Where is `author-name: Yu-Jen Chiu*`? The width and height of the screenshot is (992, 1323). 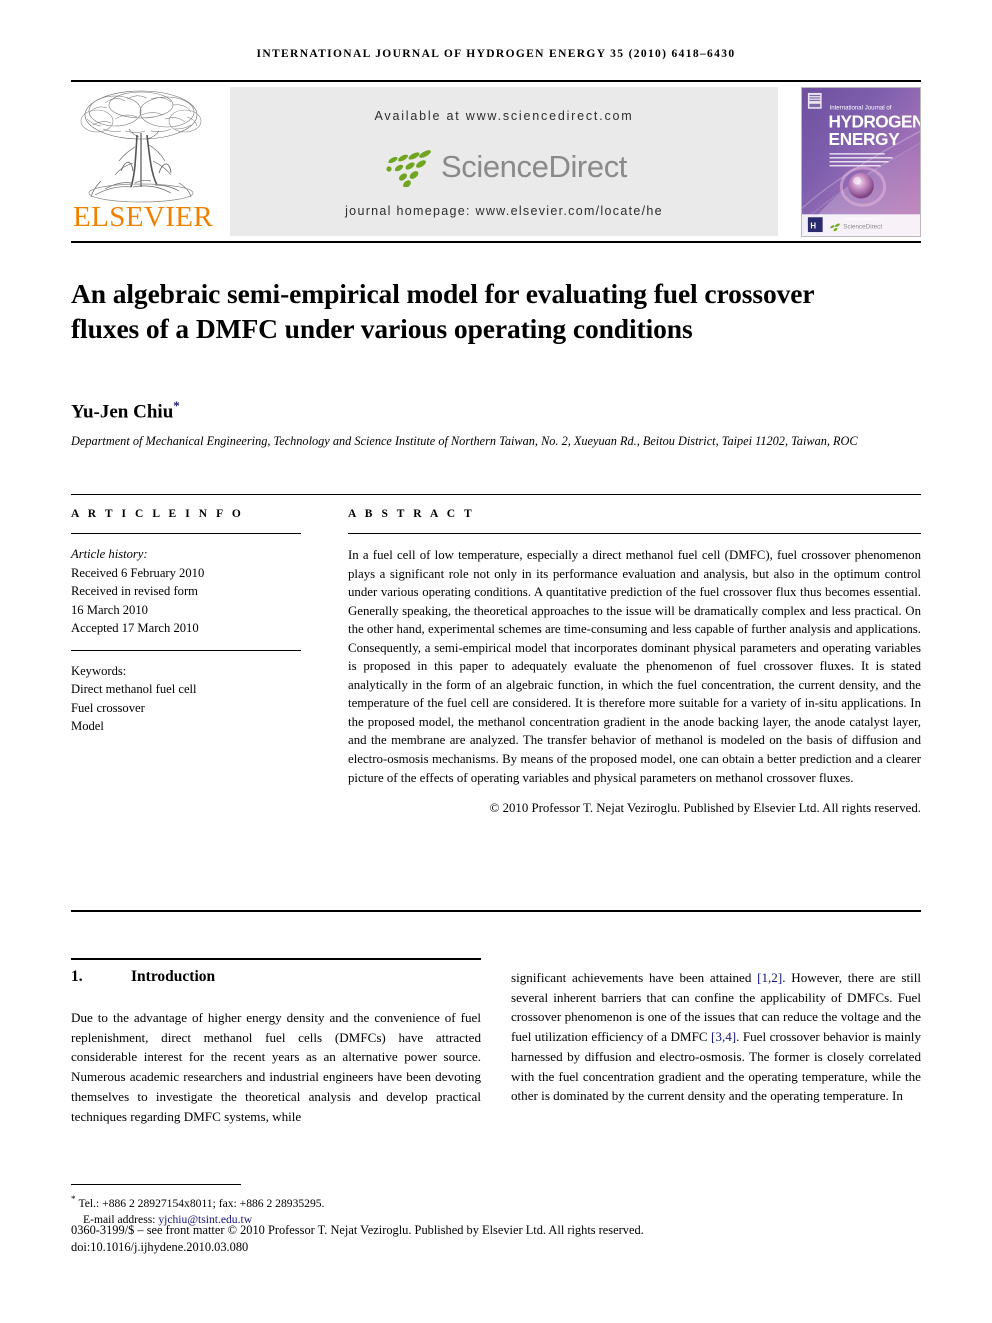
author-name: Yu-Jen Chiu* is located at coordinates (421, 410).